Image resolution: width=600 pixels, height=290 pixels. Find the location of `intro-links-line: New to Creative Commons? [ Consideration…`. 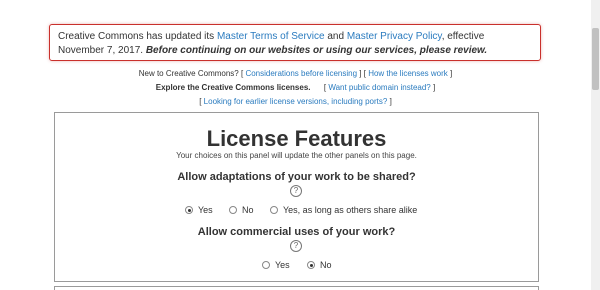

intro-links-line: New to Creative Commons? [ Consideration… is located at coordinates (295, 73).